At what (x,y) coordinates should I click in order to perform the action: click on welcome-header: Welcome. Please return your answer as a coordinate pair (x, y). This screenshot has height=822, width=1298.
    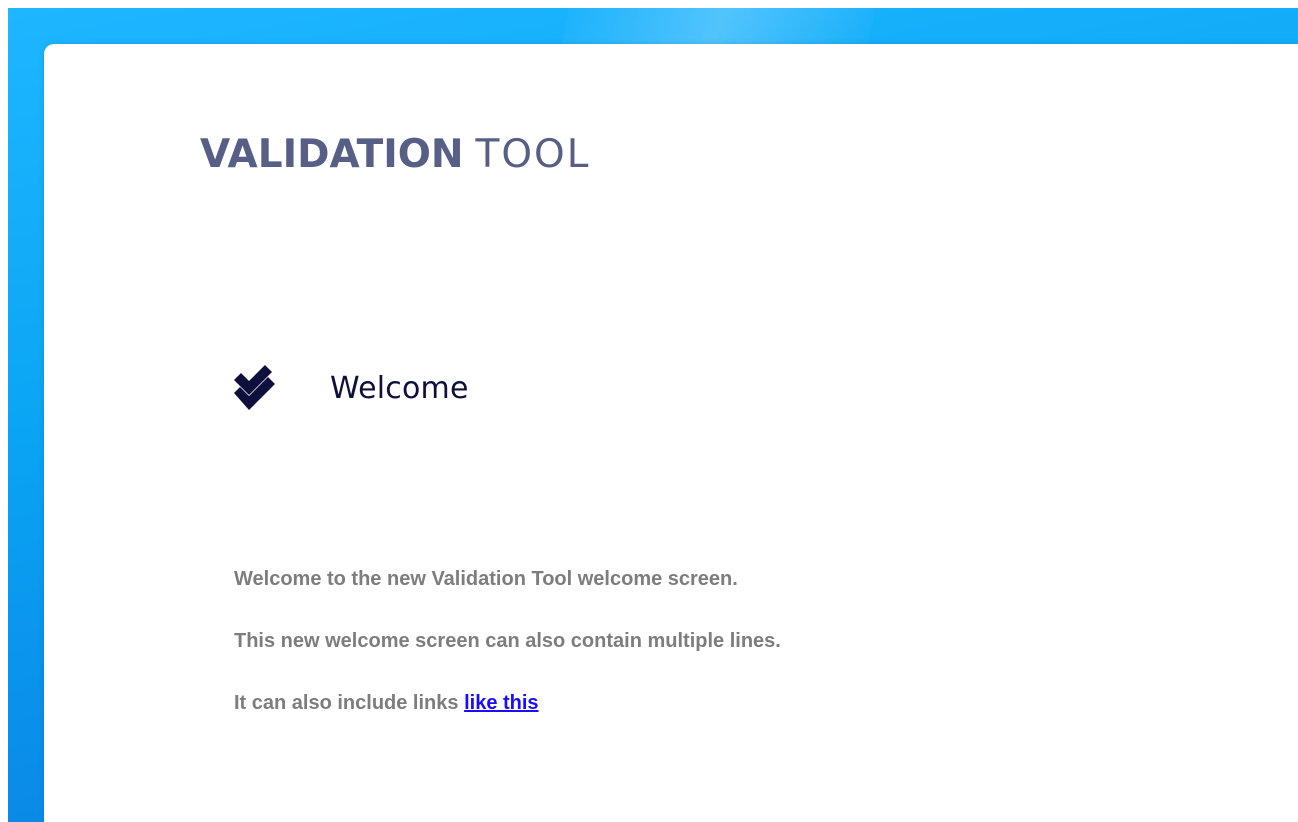
    Looking at the image, I should click on (349, 388).